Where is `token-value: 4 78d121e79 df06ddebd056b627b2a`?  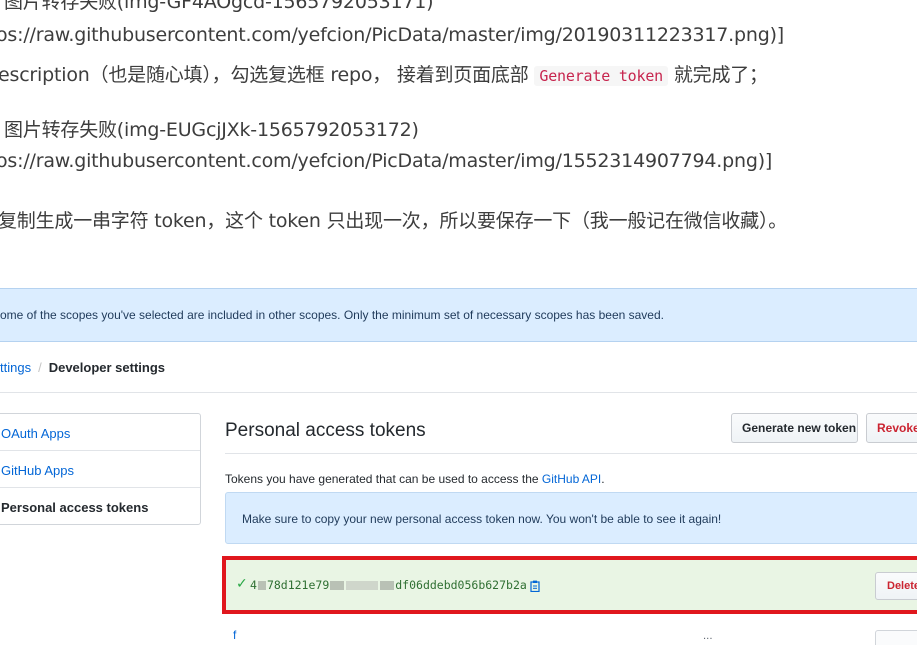 token-value: 4 78d121e79 df06ddebd056b627b2a is located at coordinates (395, 585).